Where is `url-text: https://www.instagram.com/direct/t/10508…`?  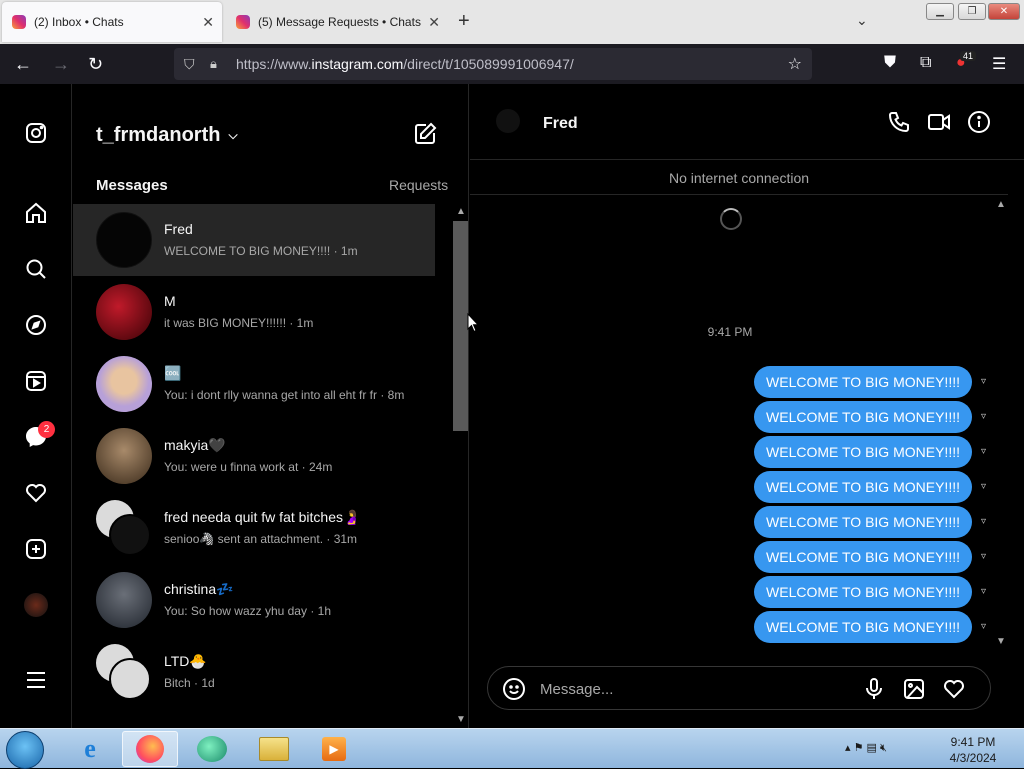 url-text: https://www.instagram.com/direct/t/10508… is located at coordinates (405, 64).